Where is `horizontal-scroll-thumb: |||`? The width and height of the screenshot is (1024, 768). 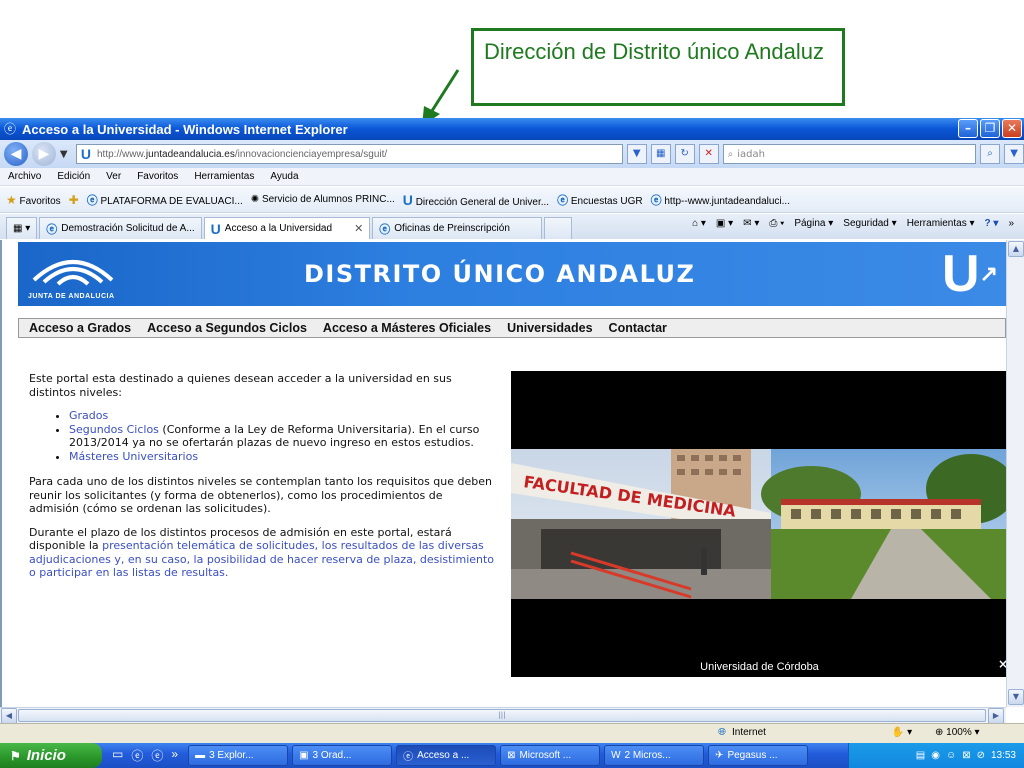
horizontal-scroll-thumb: ||| is located at coordinates (502, 715).